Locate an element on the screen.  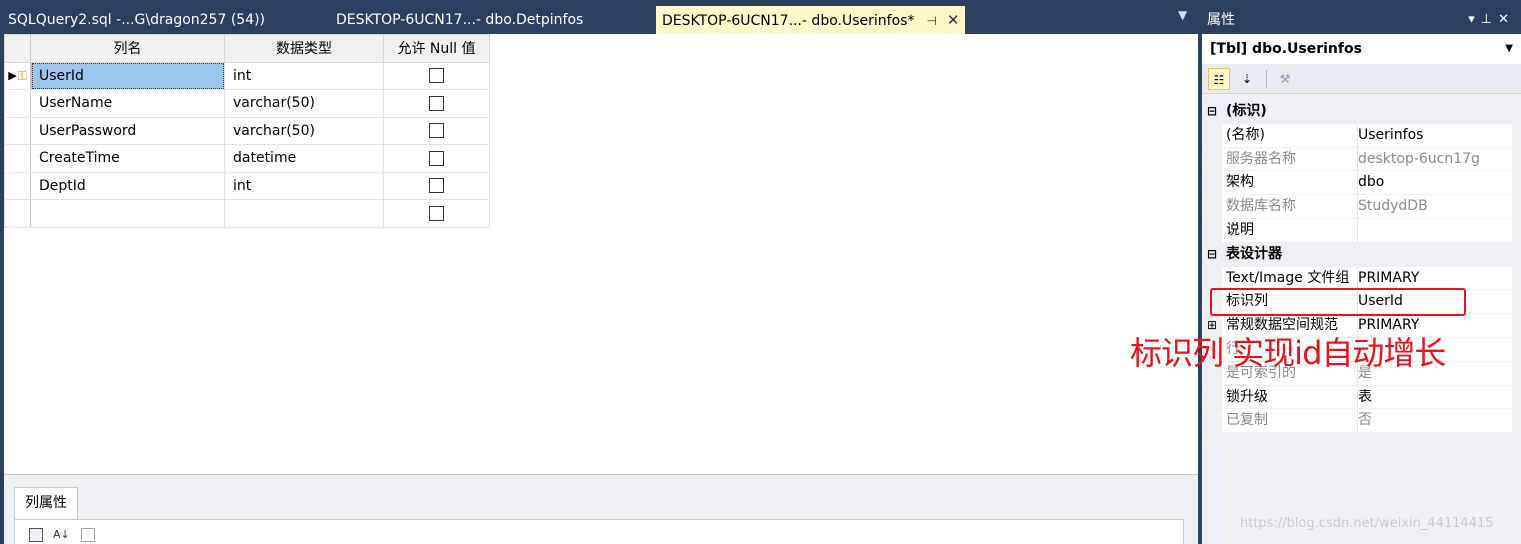
table-row: ▶ ⚿ UserId int is located at coordinates (247, 75).